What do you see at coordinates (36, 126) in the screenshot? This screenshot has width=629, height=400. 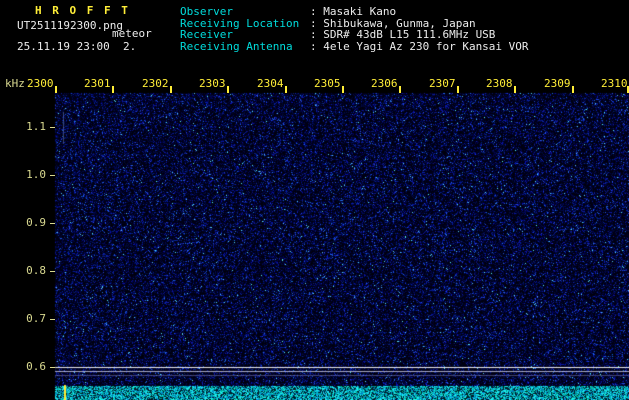 I see `y-tick-label: 1.1` at bounding box center [36, 126].